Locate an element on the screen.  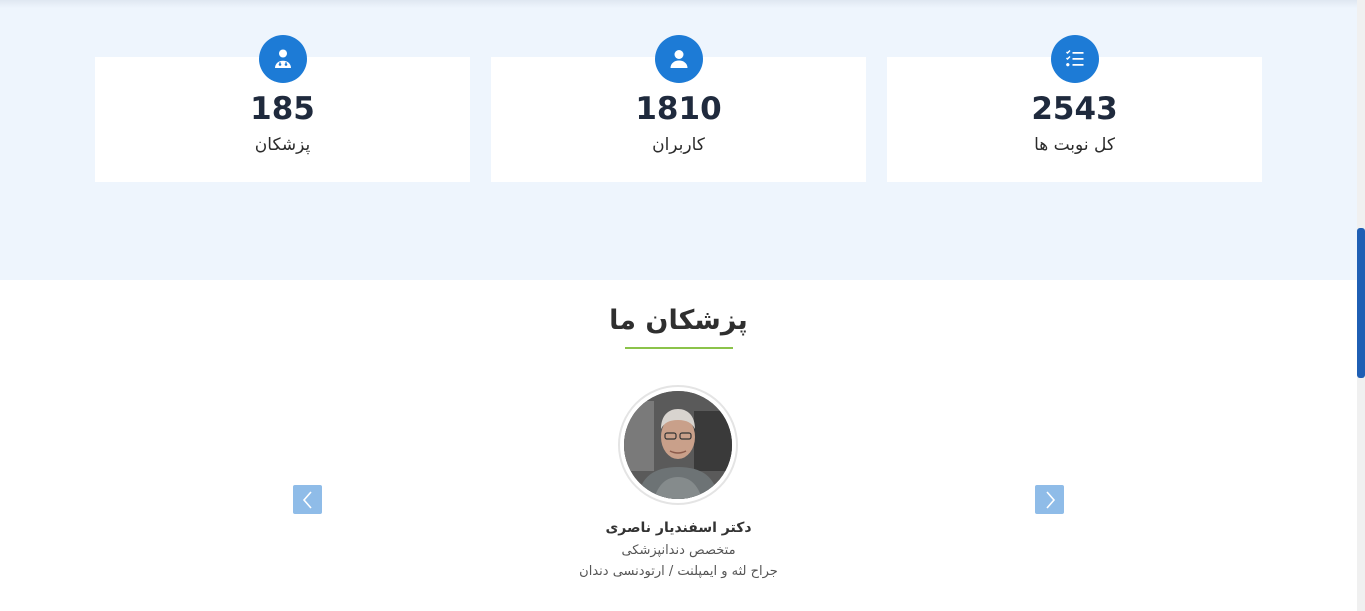
task-list-icon is located at coordinates (1074, 59).